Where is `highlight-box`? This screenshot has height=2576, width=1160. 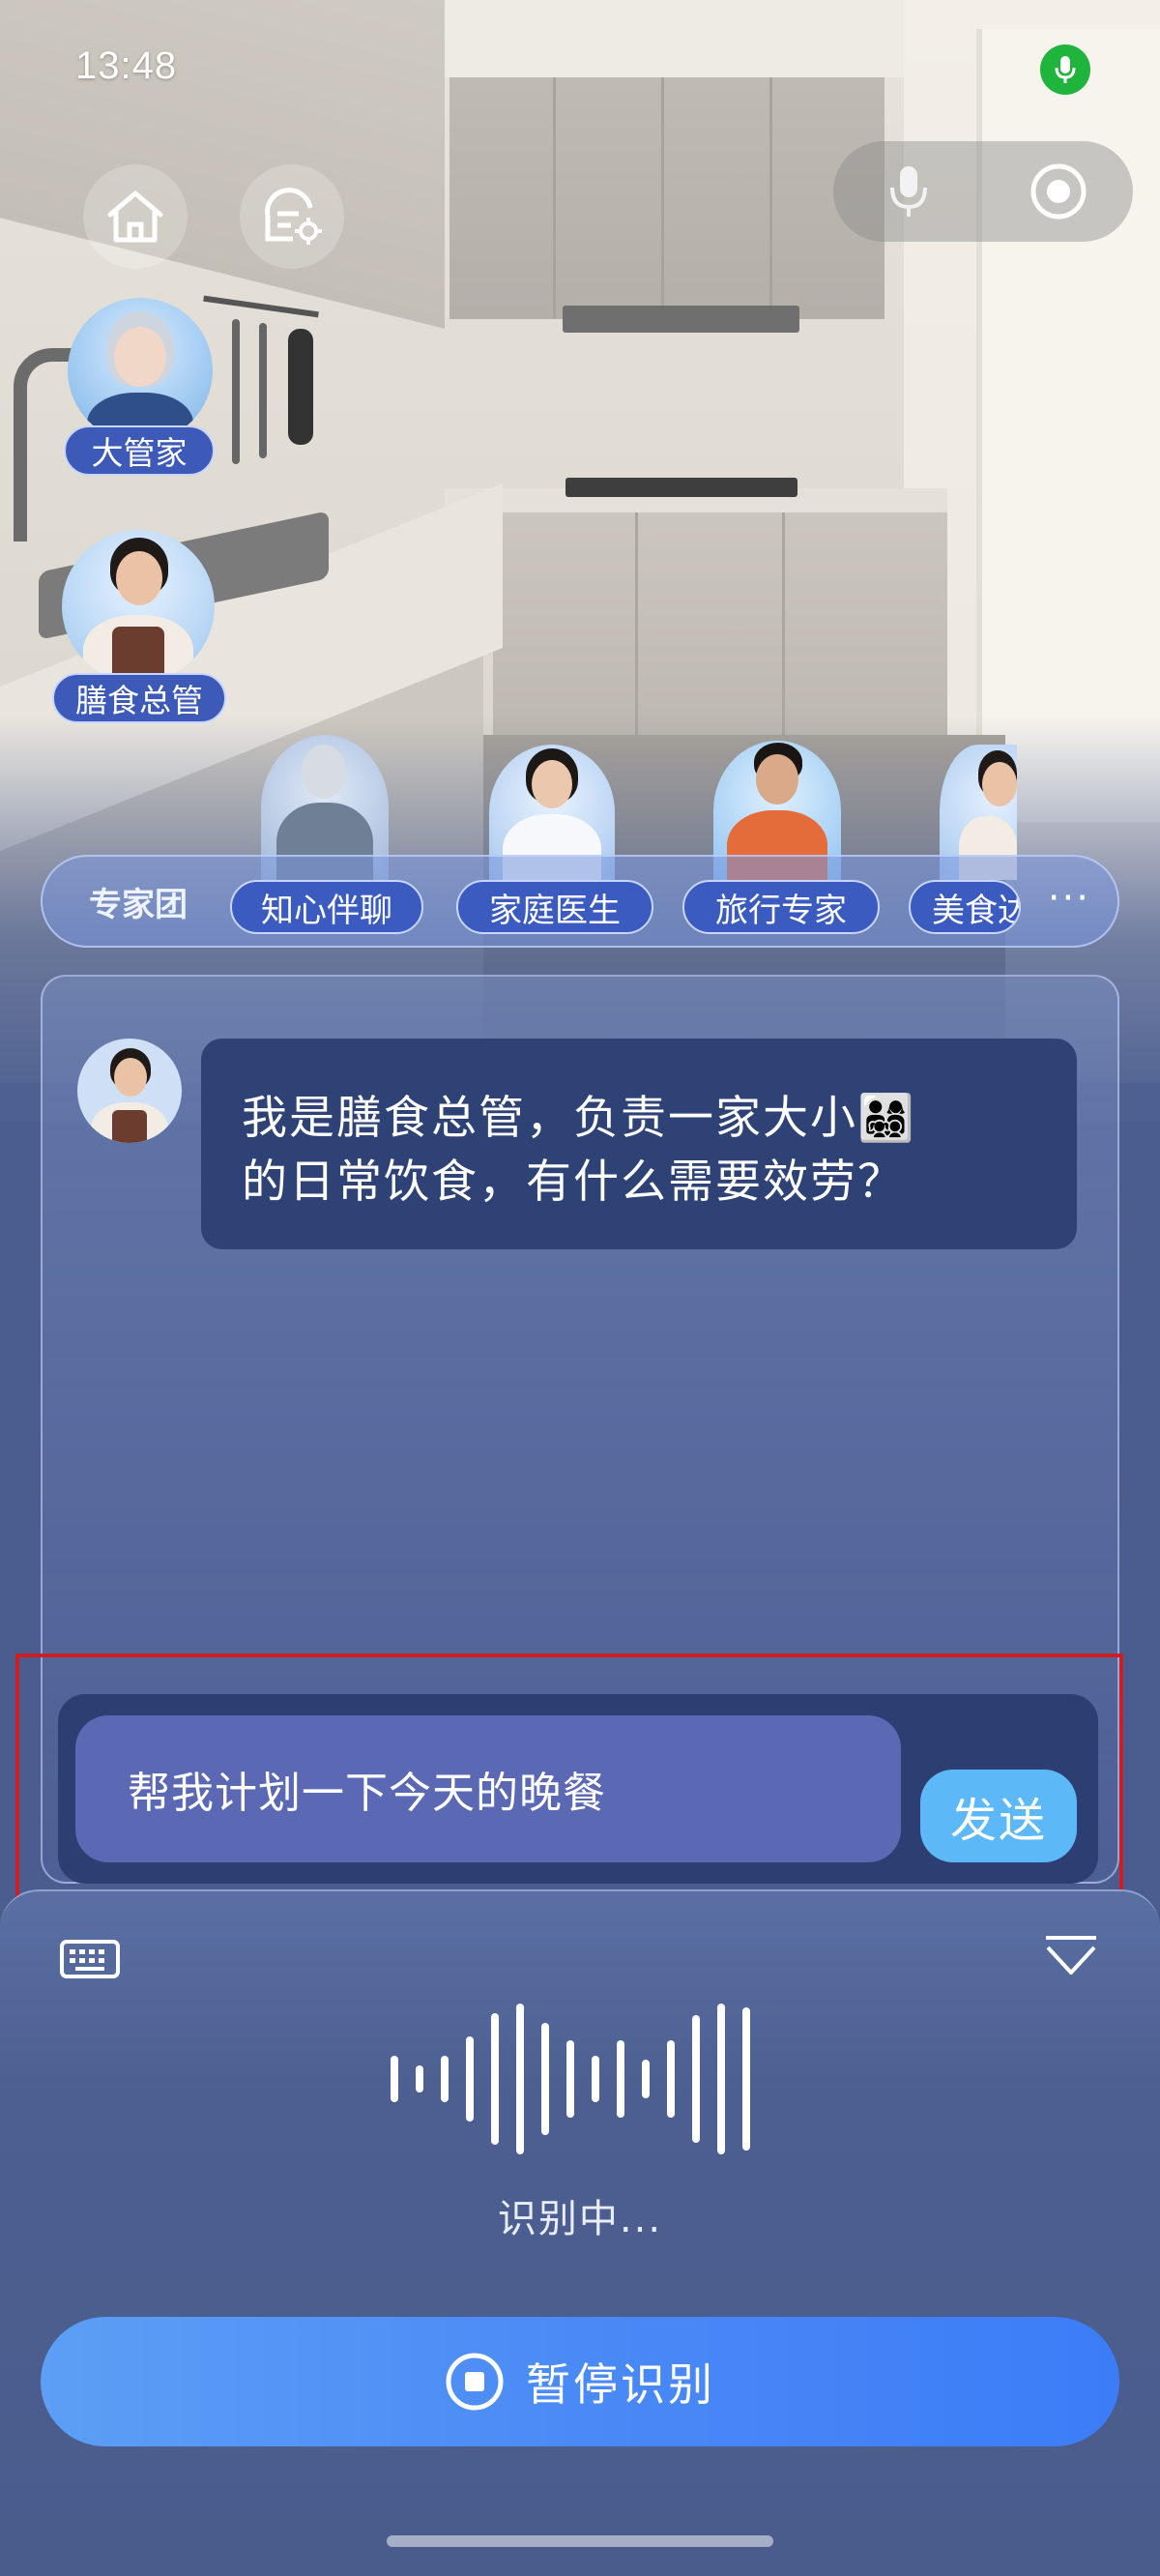
highlight-box is located at coordinates (569, 1789).